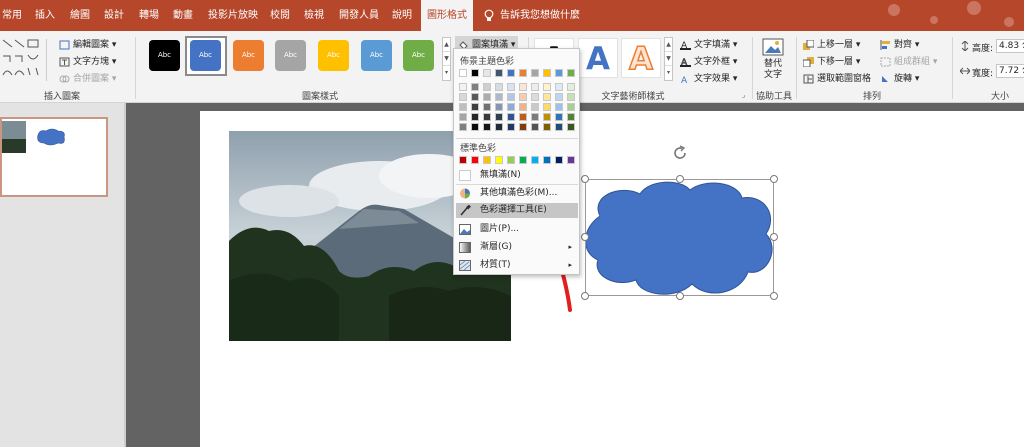  What do you see at coordinates (314, 15) in the screenshot?
I see `tab-view: 檢視` at bounding box center [314, 15].